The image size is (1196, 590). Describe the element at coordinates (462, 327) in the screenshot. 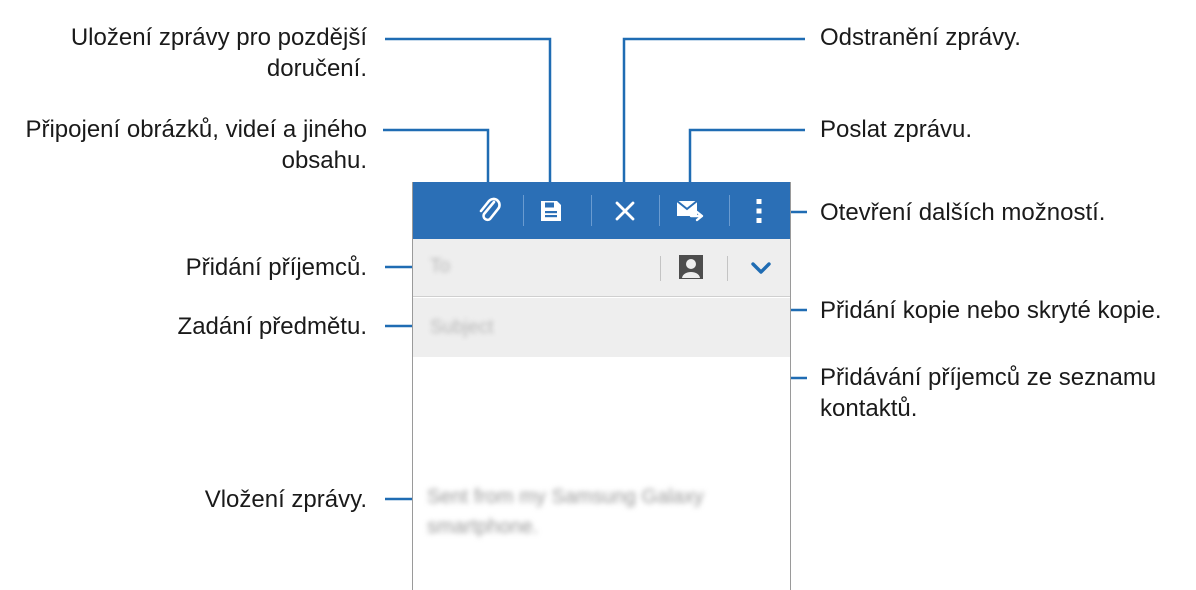

I see `subject-placeholder: Subject` at that location.